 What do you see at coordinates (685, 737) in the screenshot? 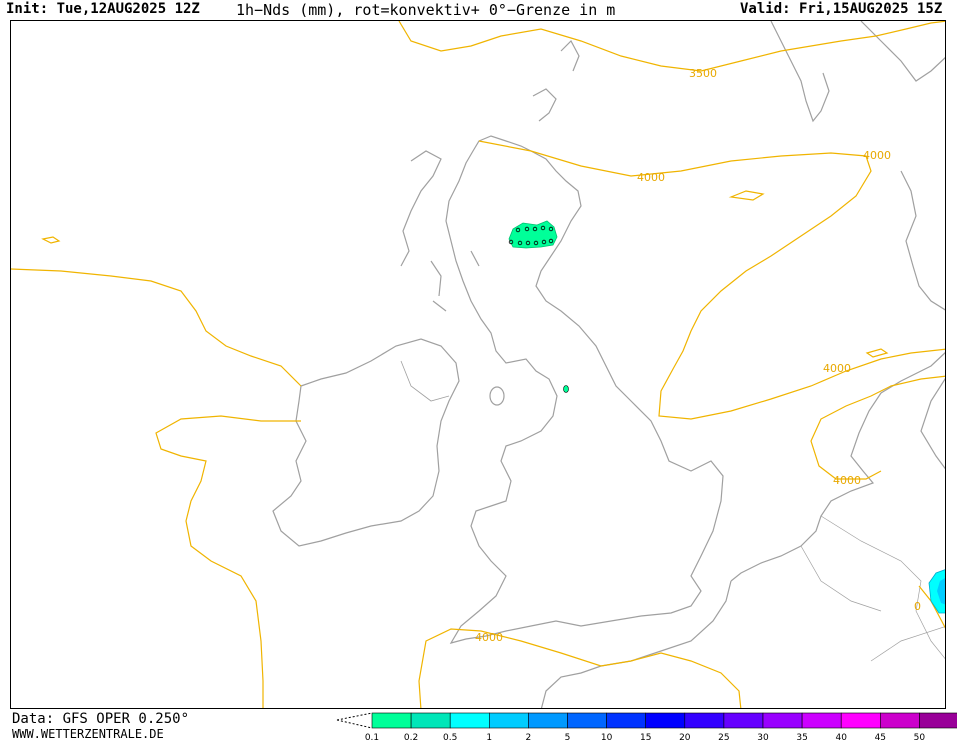
I see `legend-tick-label: 20` at bounding box center [685, 737].